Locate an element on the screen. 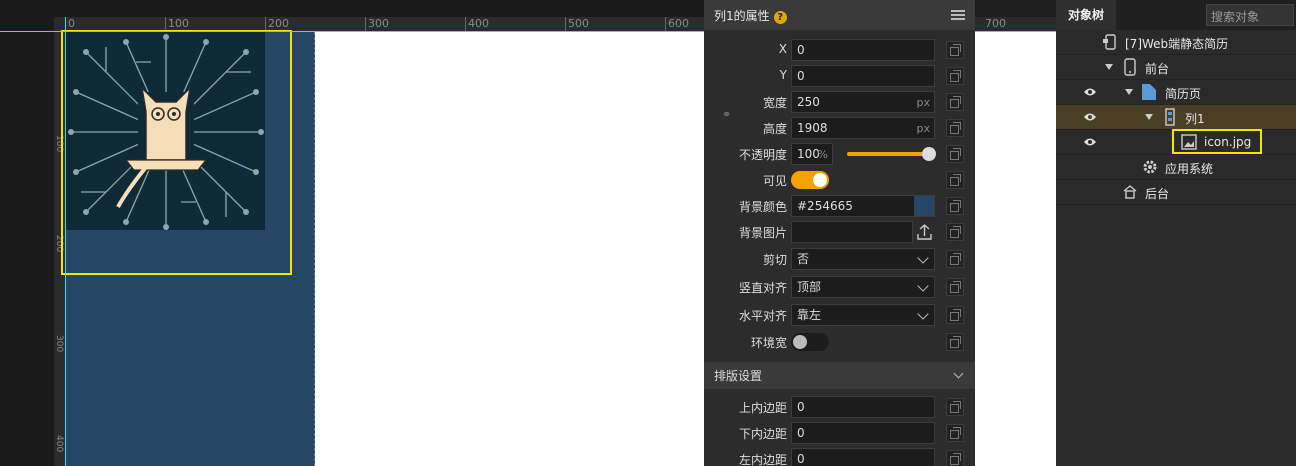 The image size is (1296, 466). halign-row: 水平对齐 靠左 is located at coordinates (839, 315).